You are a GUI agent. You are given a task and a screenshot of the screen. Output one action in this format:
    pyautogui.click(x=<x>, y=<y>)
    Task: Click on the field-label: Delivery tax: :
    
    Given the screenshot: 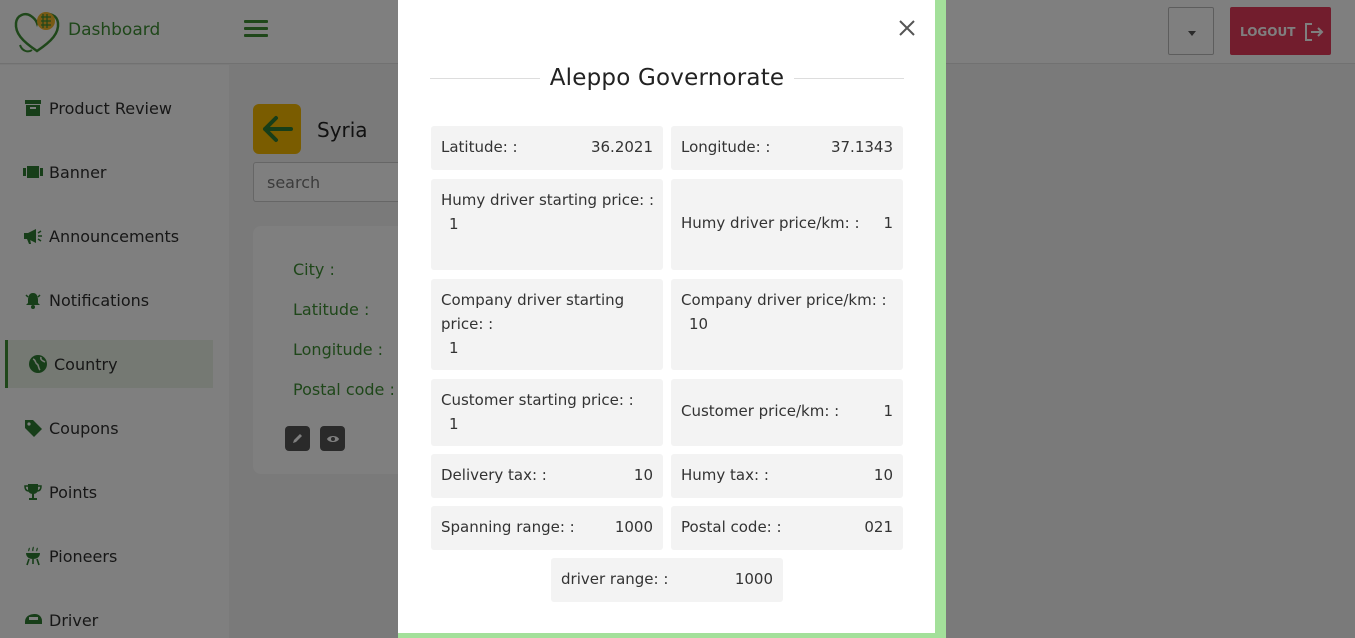 What is the action you would take?
    pyautogui.click(x=494, y=475)
    